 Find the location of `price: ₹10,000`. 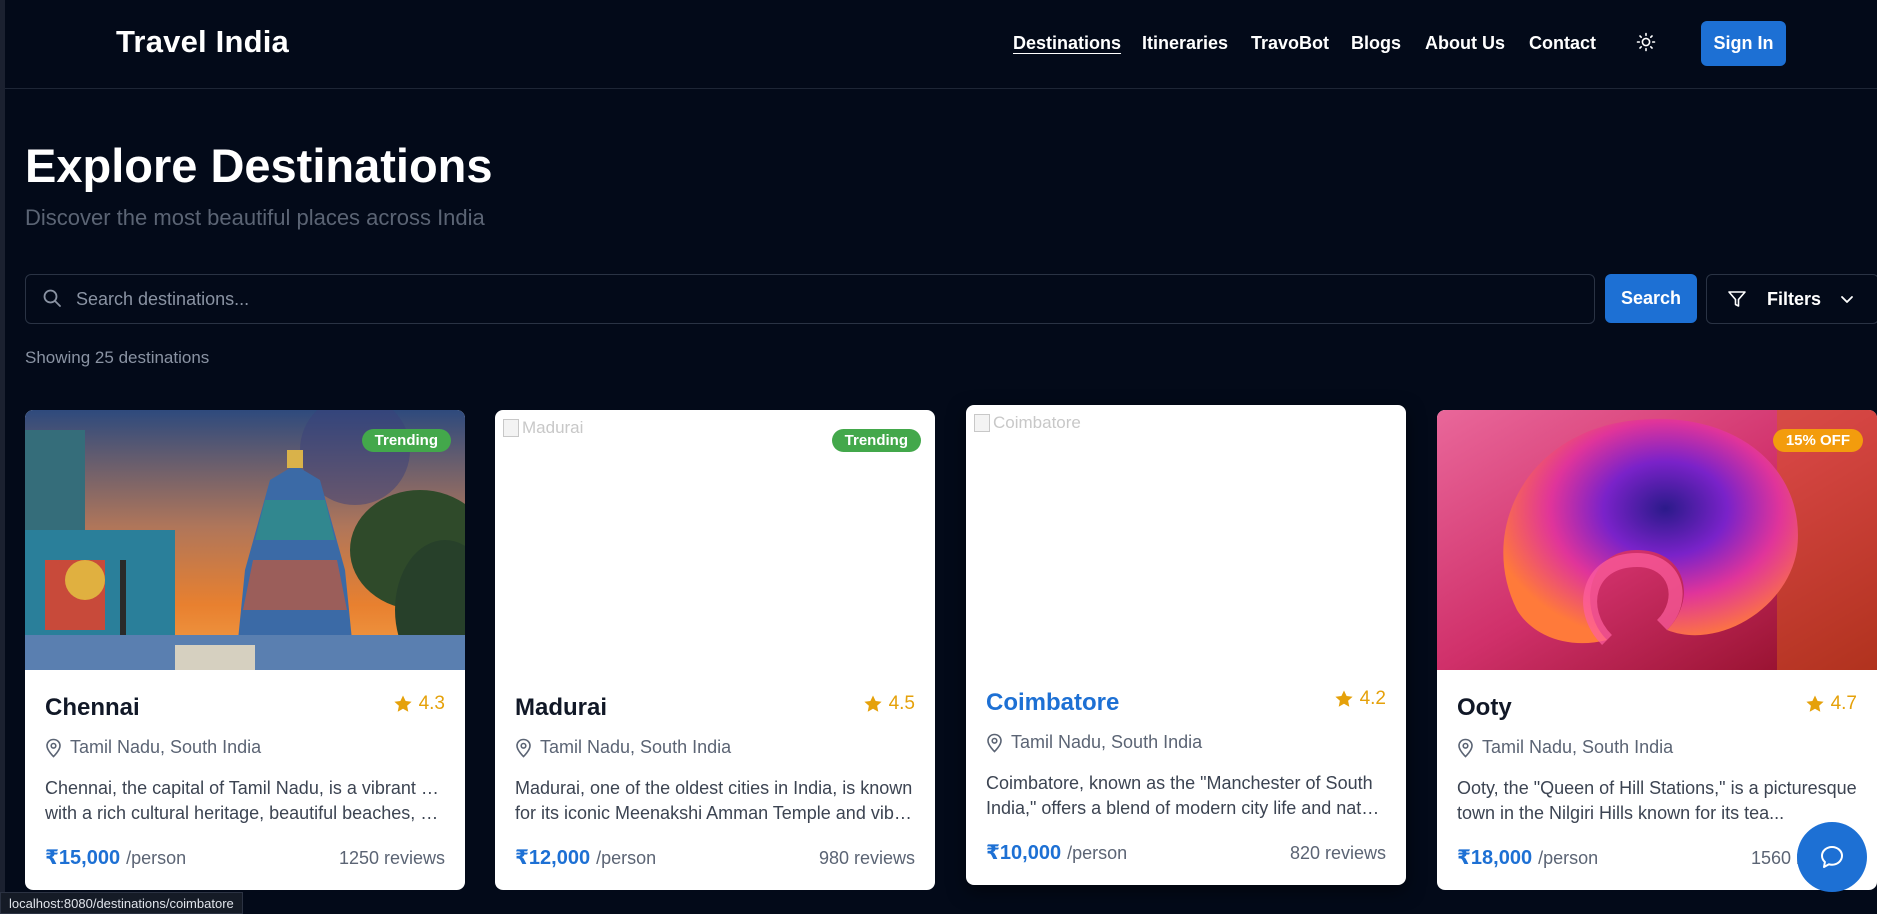

price: ₹10,000 is located at coordinates (1024, 853).